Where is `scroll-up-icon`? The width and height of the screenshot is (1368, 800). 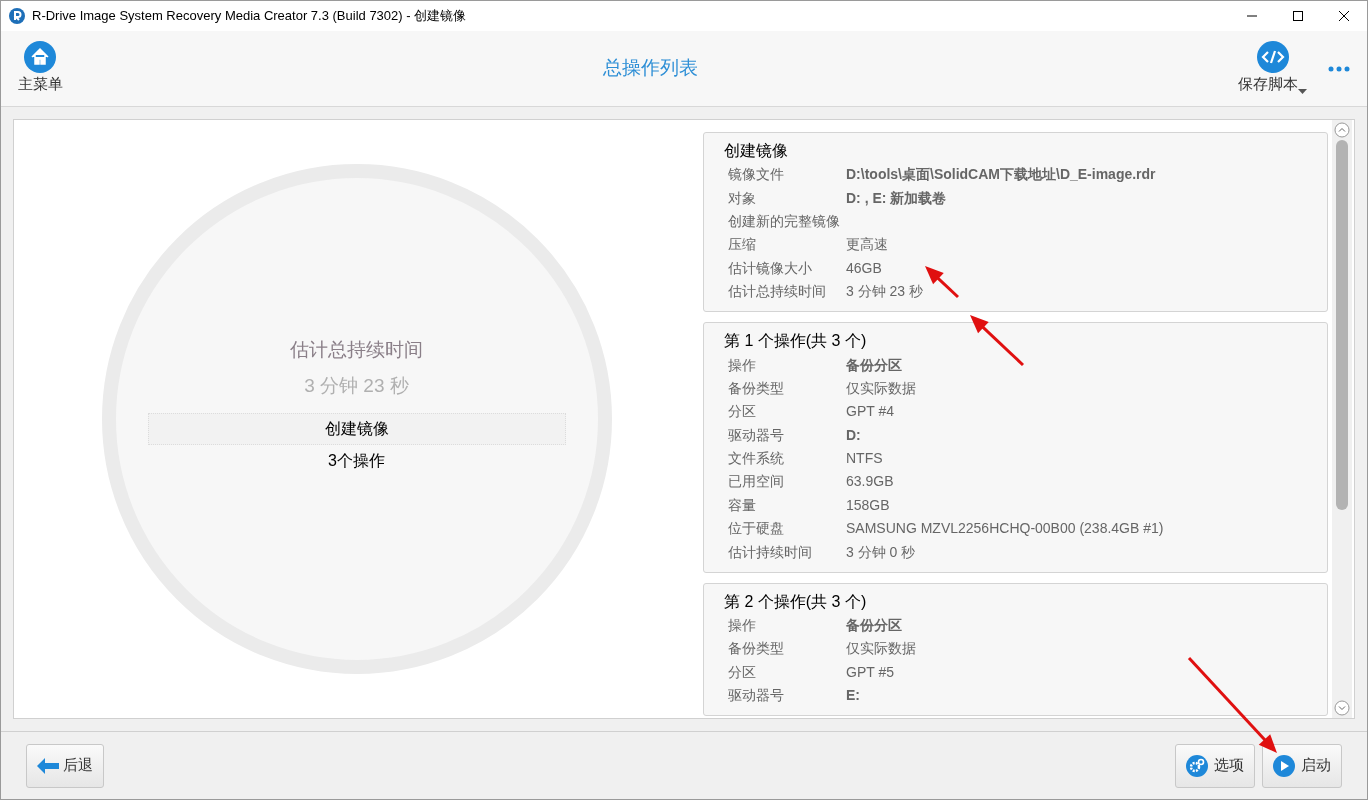 scroll-up-icon is located at coordinates (1342, 130).